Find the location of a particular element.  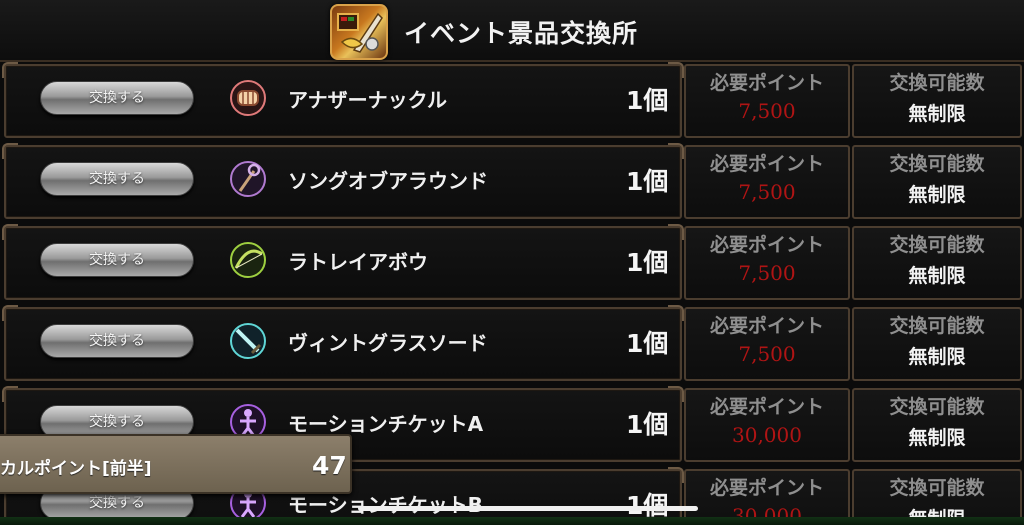

prize-row-main: 交換する ヴィントグラスソード 1個 is located at coordinates (342, 343).